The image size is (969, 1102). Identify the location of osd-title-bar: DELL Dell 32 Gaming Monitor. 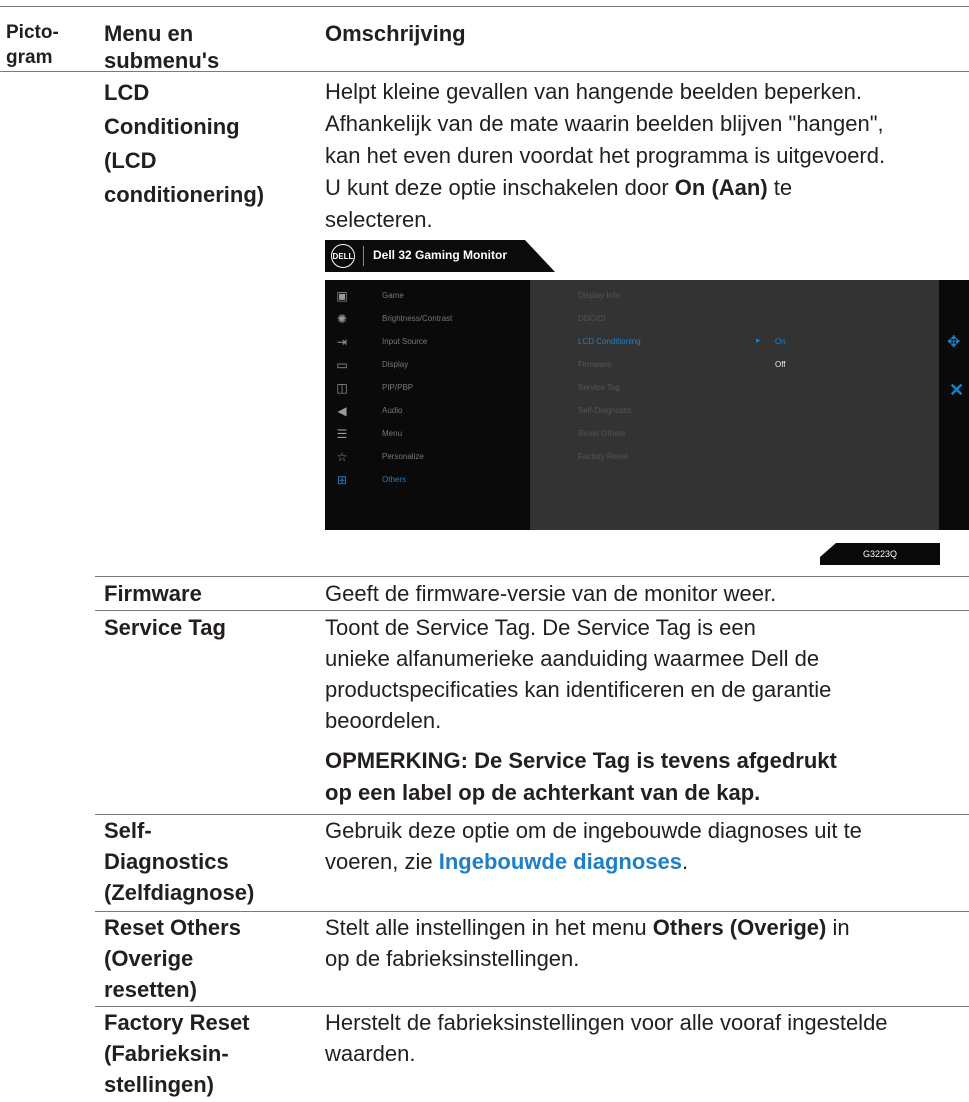
(440, 256).